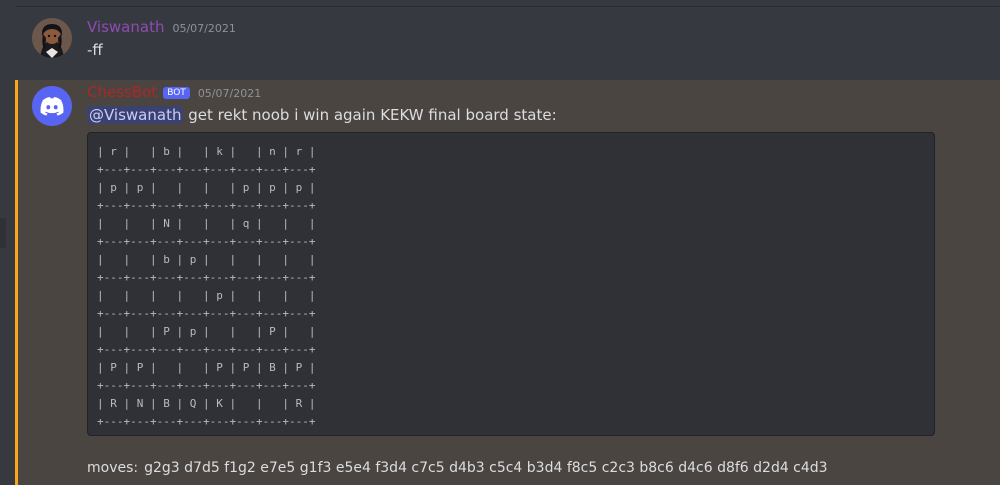 This screenshot has width=1000, height=485. Describe the element at coordinates (206, 151) in the screenshot. I see `board-line: | r | | b | | k | | n | r |` at that location.